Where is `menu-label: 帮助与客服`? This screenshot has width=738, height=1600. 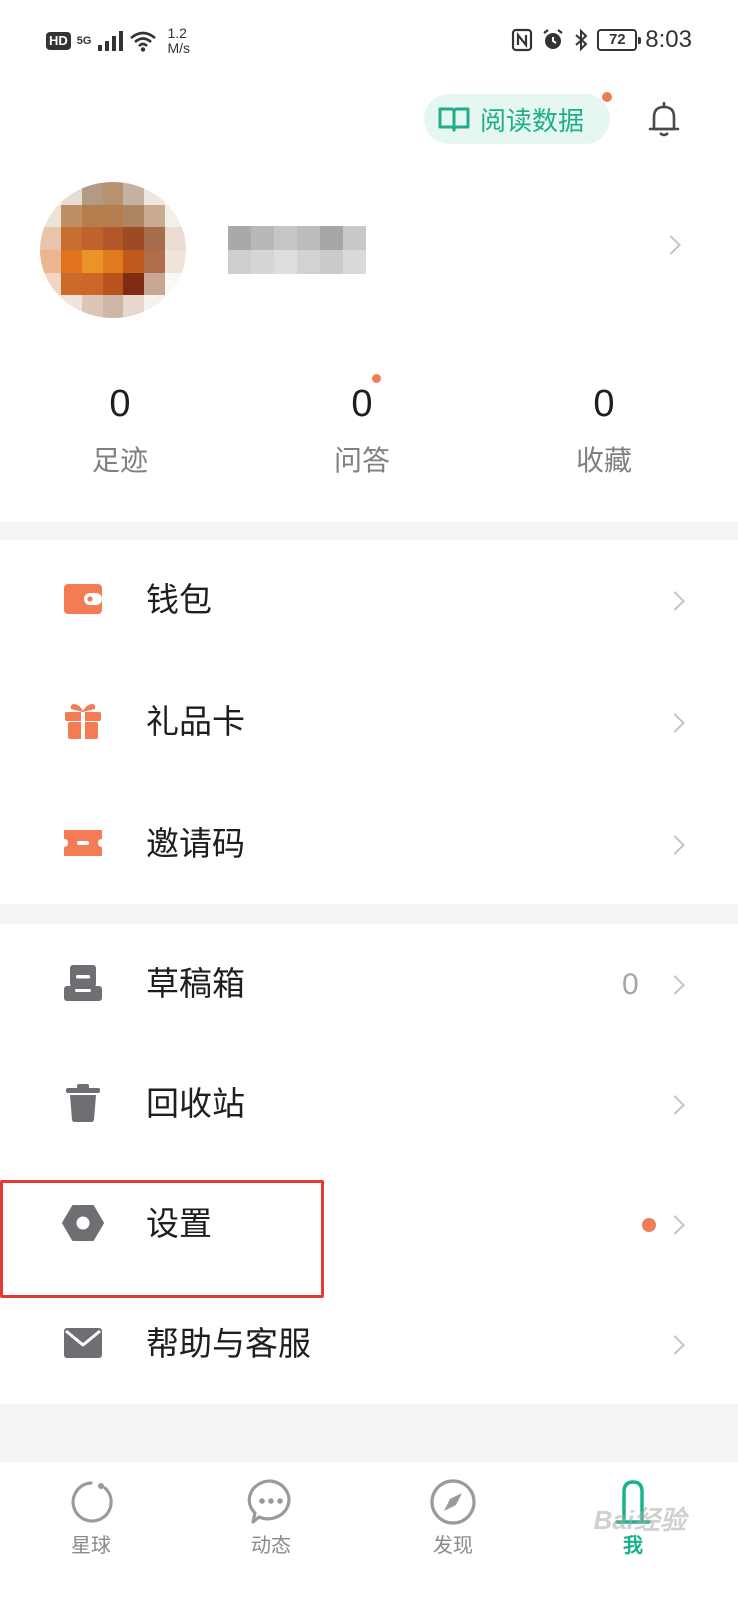
menu-label: 帮助与客服 is located at coordinates (228, 1343).